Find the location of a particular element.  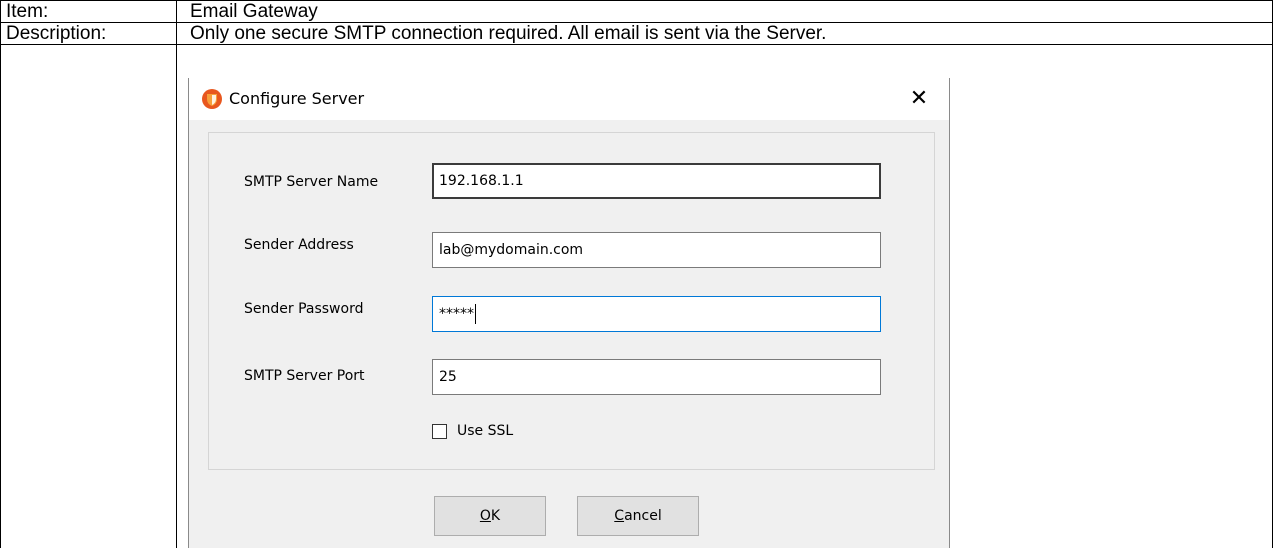

sender-password-input: ***** is located at coordinates (656, 314).